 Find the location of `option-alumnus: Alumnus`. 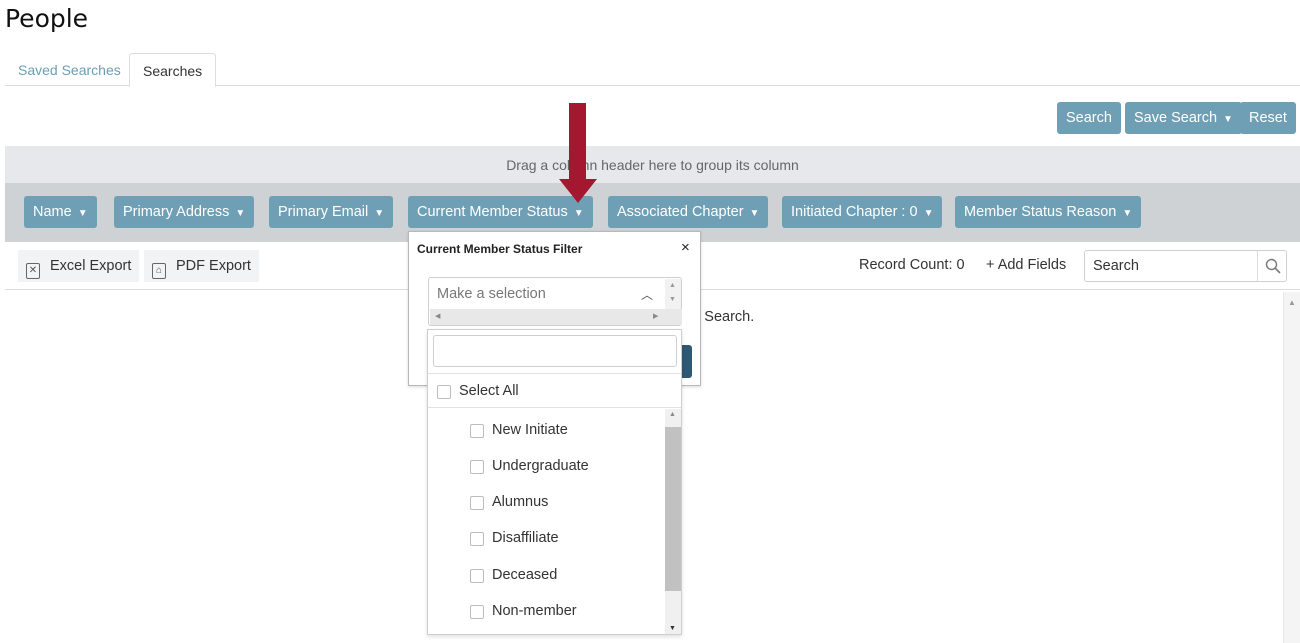

option-alumnus: Alumnus is located at coordinates (546, 505).